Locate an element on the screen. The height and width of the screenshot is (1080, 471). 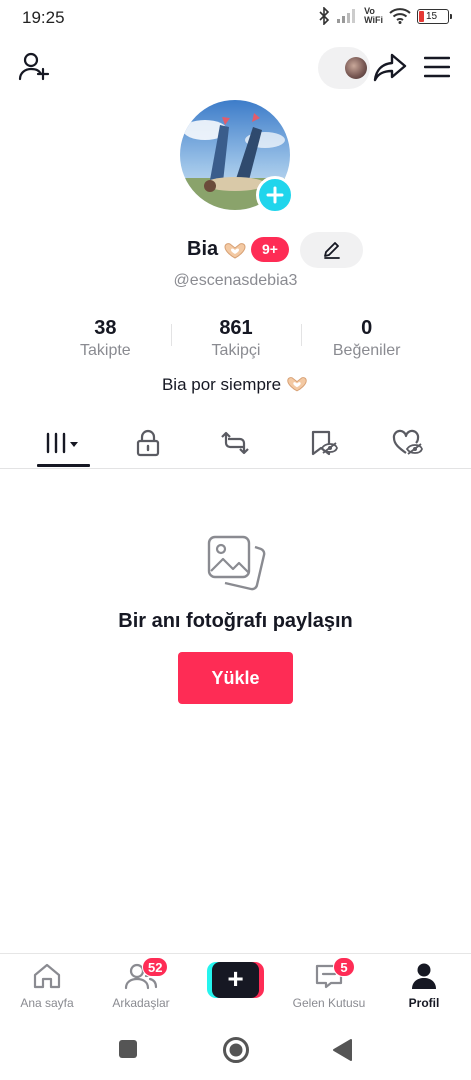
recents-icon is located at coordinates (128, 1049).